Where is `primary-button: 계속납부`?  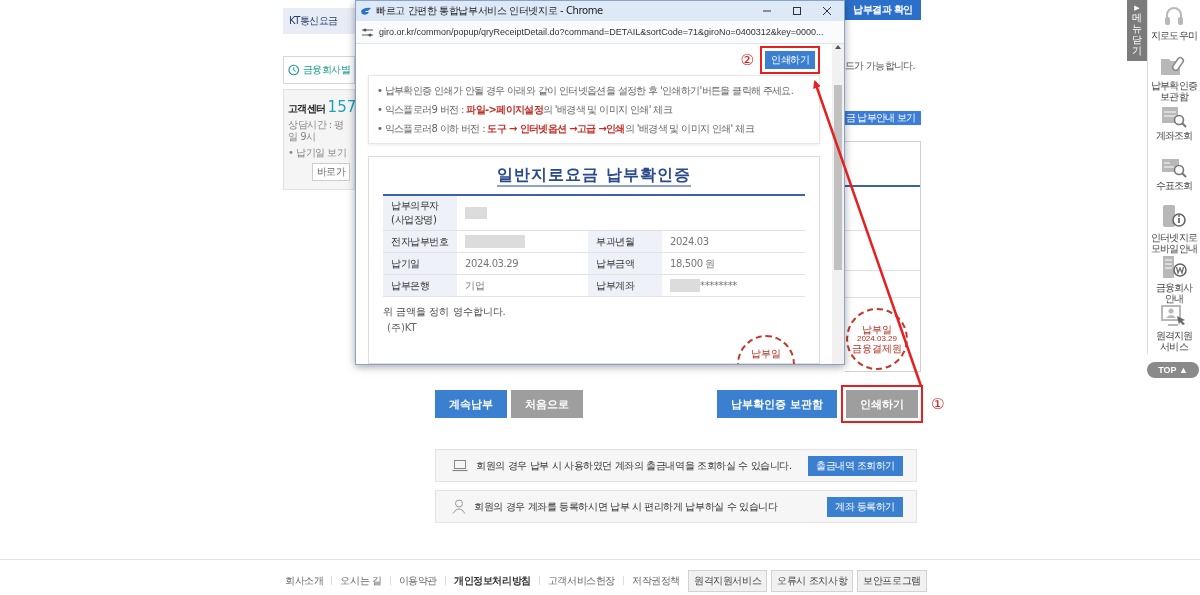
primary-button: 계속납부 is located at coordinates (471, 404).